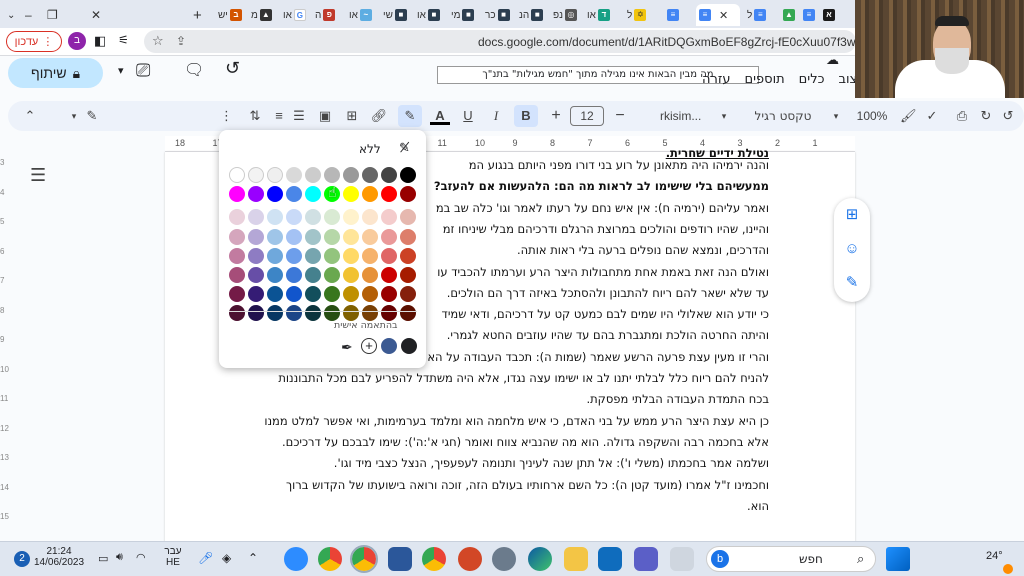  Describe the element at coordinates (325, 116) in the screenshot. I see `insert-image-icon: ▣` at that location.